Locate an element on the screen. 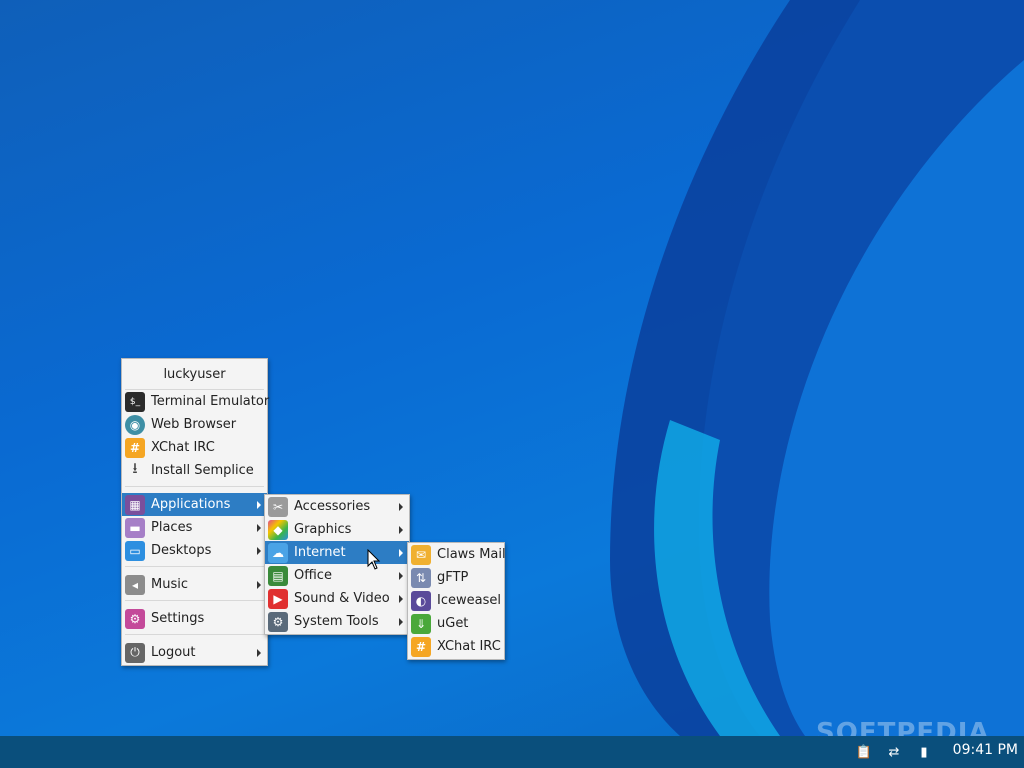  menu-item-music: ◂ Music is located at coordinates (194, 584).